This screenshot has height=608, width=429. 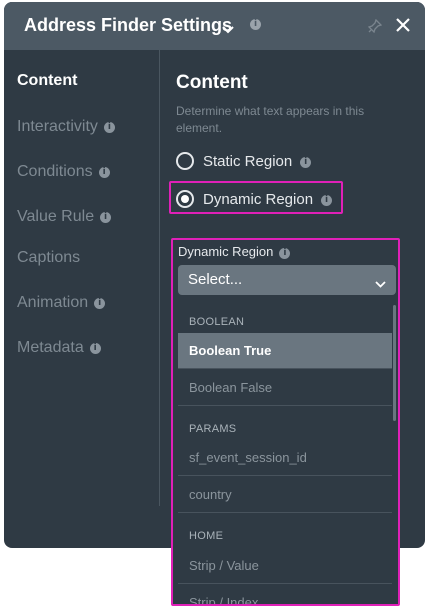 What do you see at coordinates (375, 28) in the screenshot?
I see `pin-icon` at bounding box center [375, 28].